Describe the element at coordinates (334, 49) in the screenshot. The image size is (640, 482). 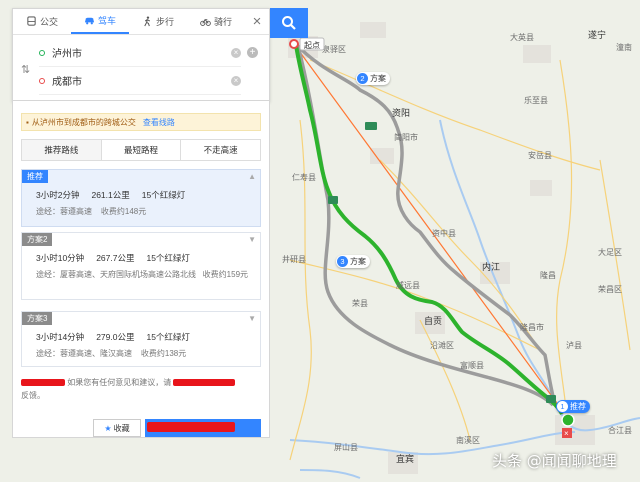
I see `place-label: 泉驿区` at that location.